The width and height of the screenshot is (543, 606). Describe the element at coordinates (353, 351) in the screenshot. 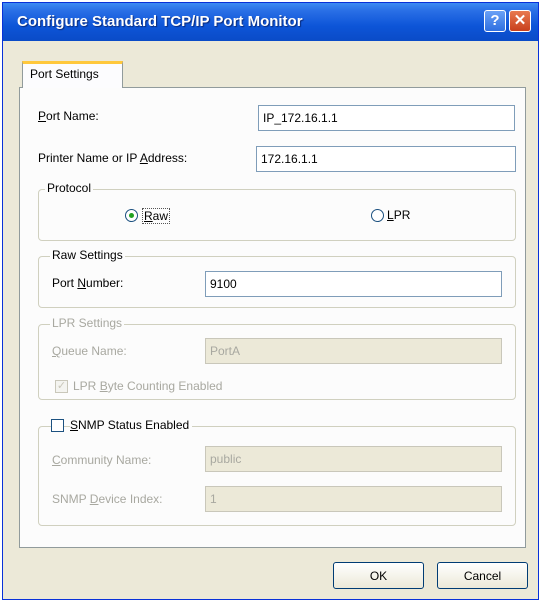

I see `queue-name-input: PortA` at that location.